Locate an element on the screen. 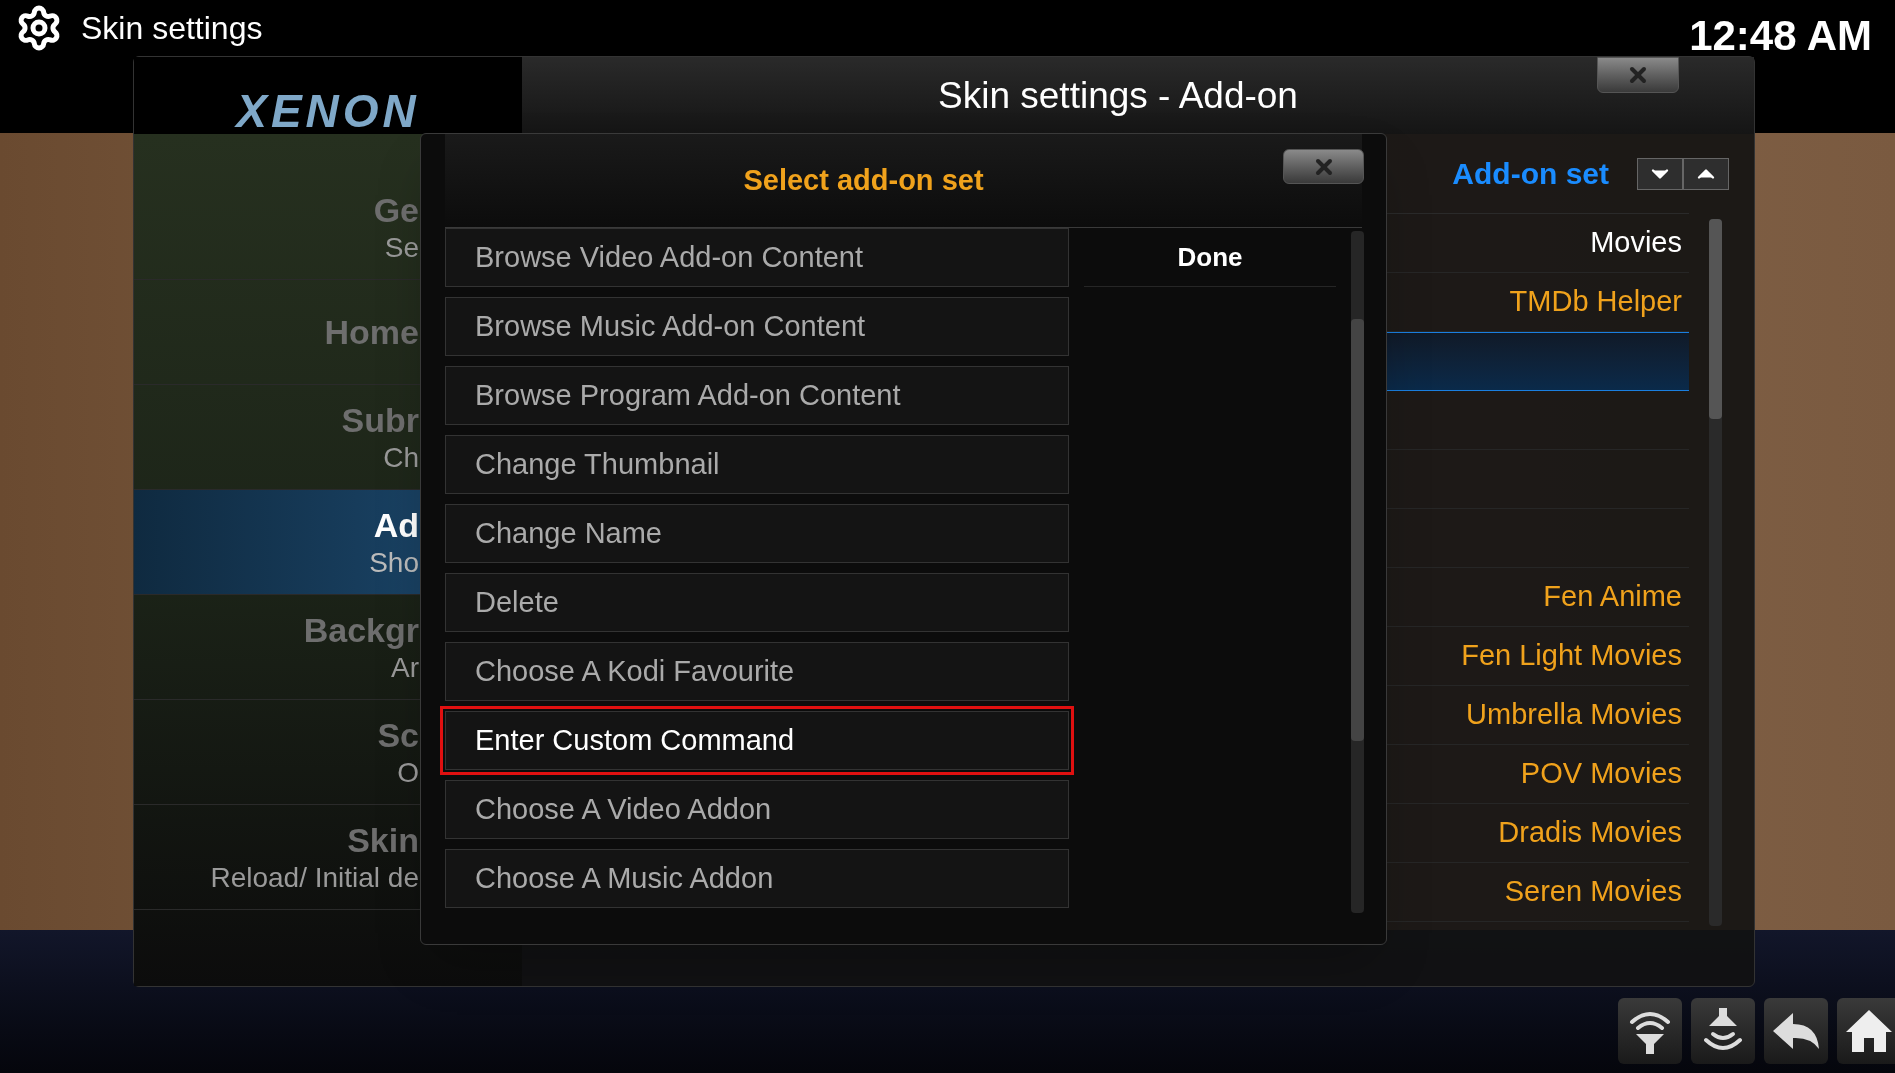  menu-item: Browse Program Add-on Content is located at coordinates (757, 395).